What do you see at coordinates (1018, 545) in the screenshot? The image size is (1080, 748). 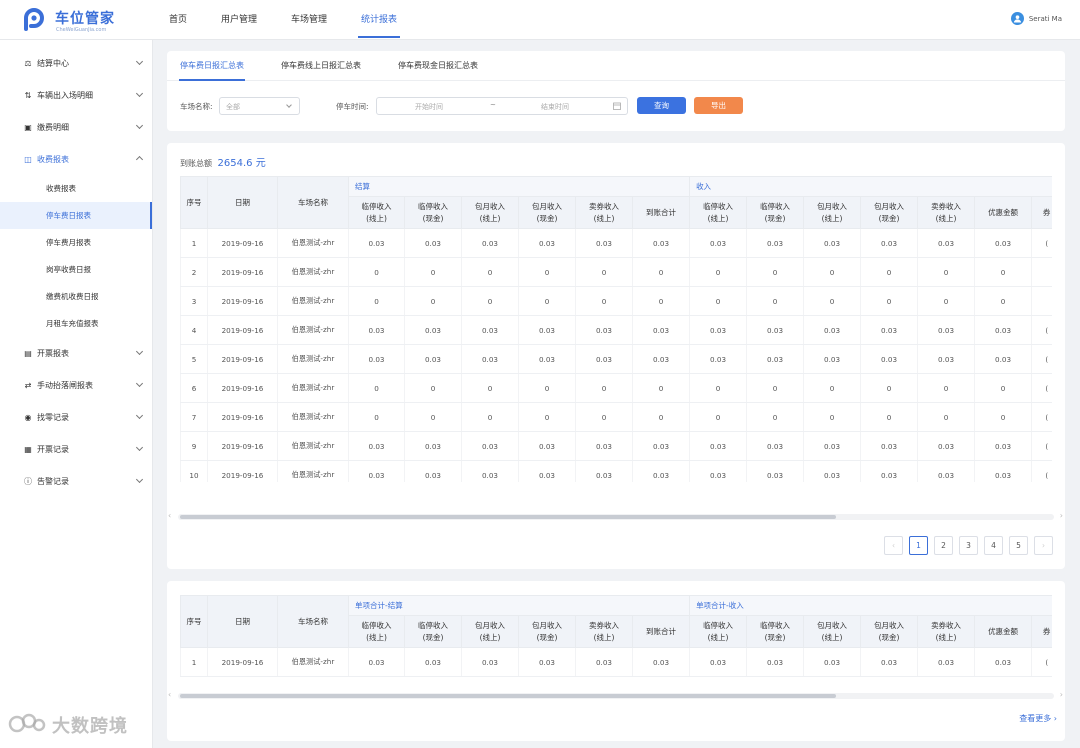 I see `page-5-button: 5` at bounding box center [1018, 545].